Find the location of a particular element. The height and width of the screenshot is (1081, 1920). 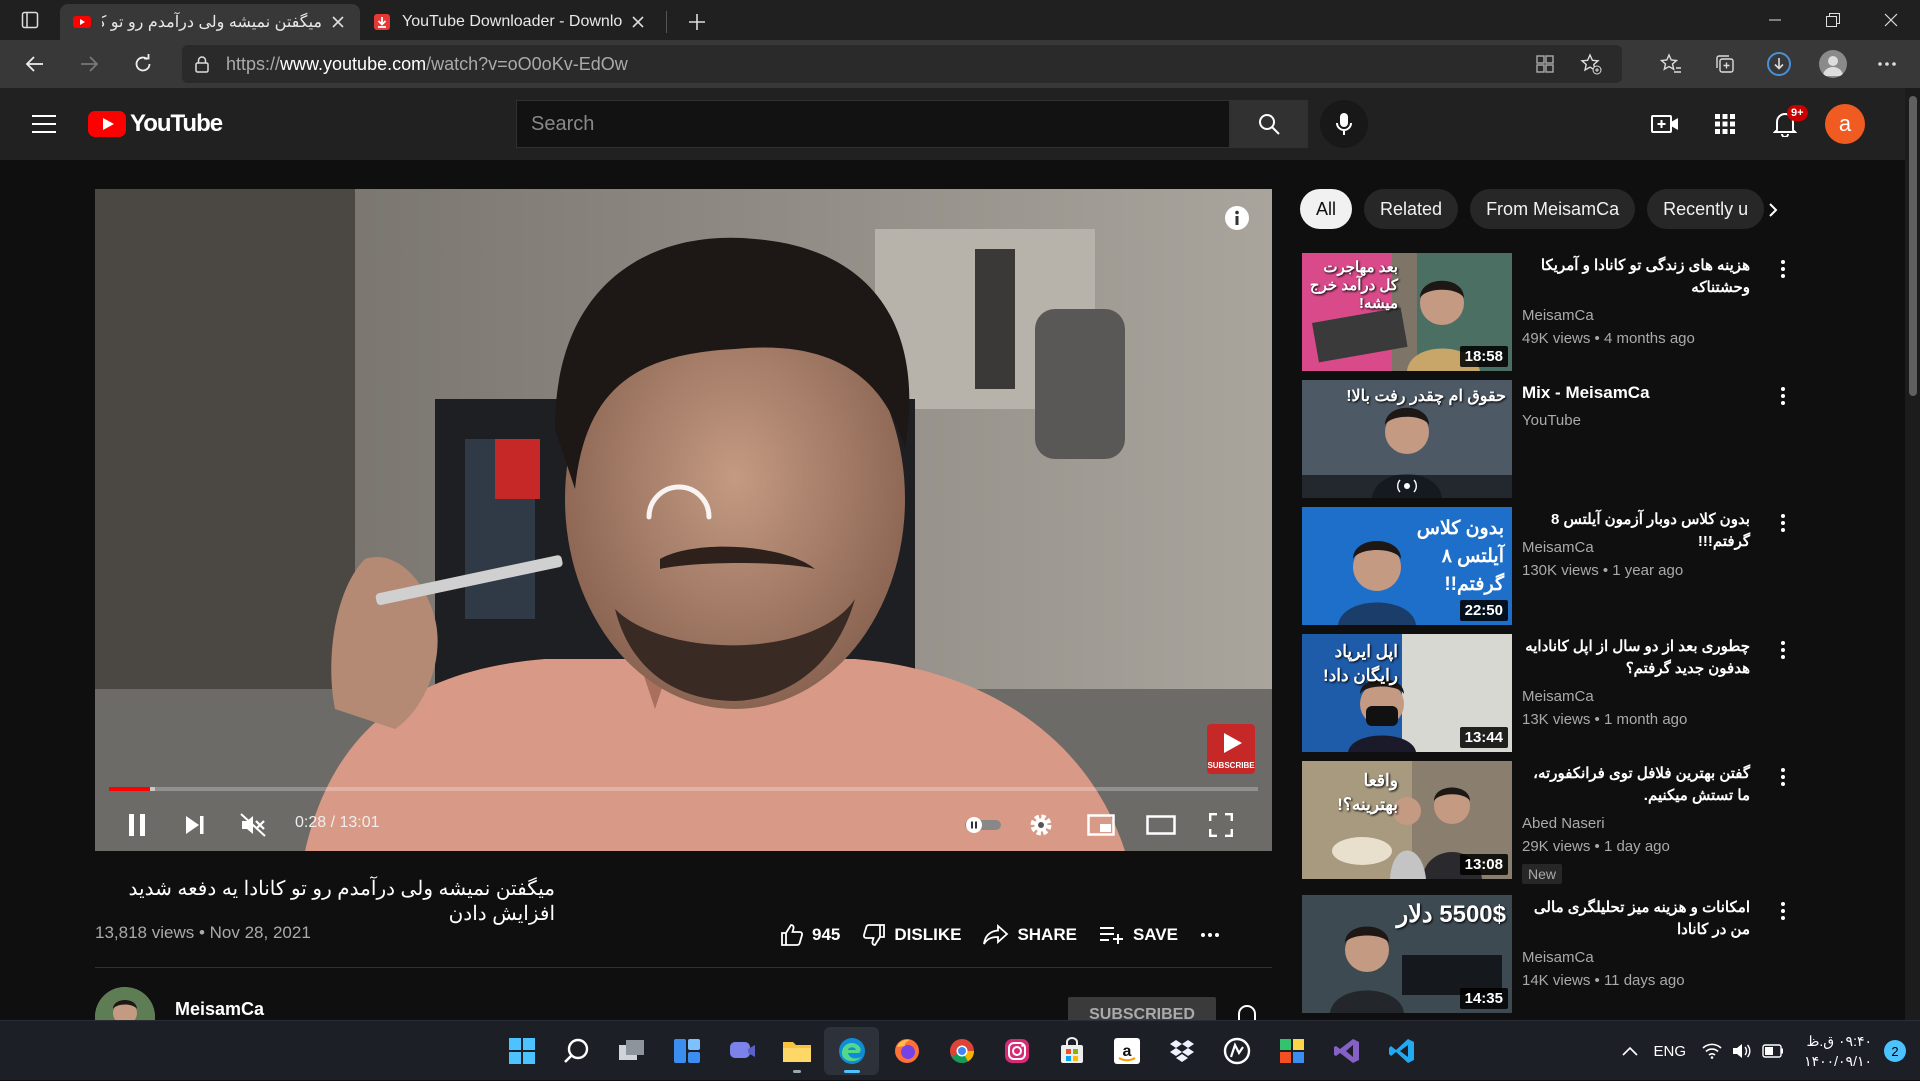

collections-button is located at coordinates (1725, 64).